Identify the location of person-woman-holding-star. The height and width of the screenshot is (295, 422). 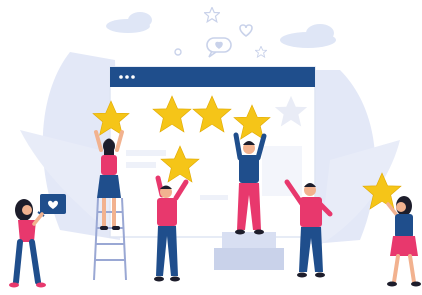
(391, 229).